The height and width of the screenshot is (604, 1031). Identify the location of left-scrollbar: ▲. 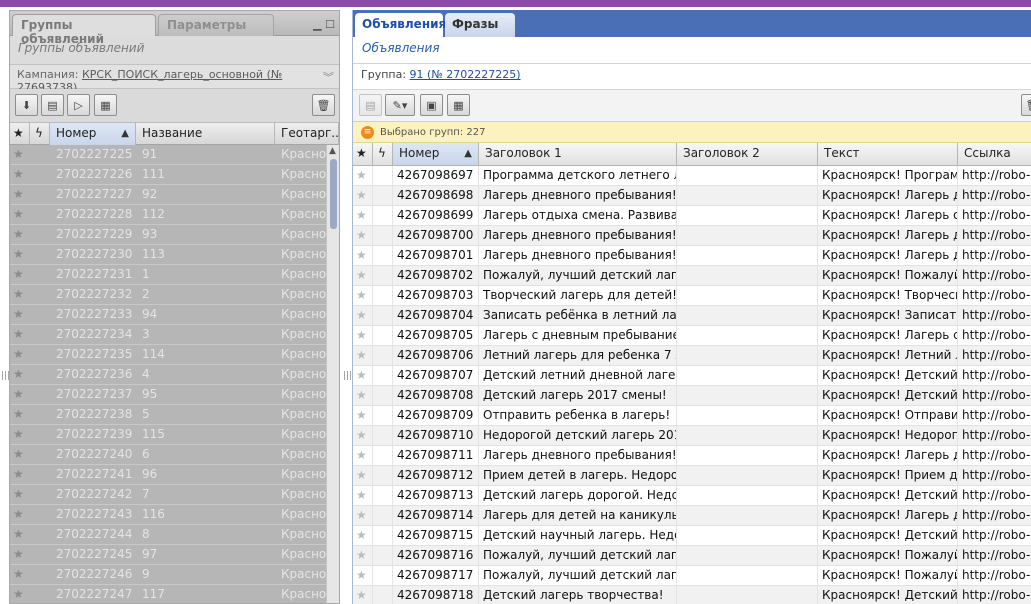
(332, 374).